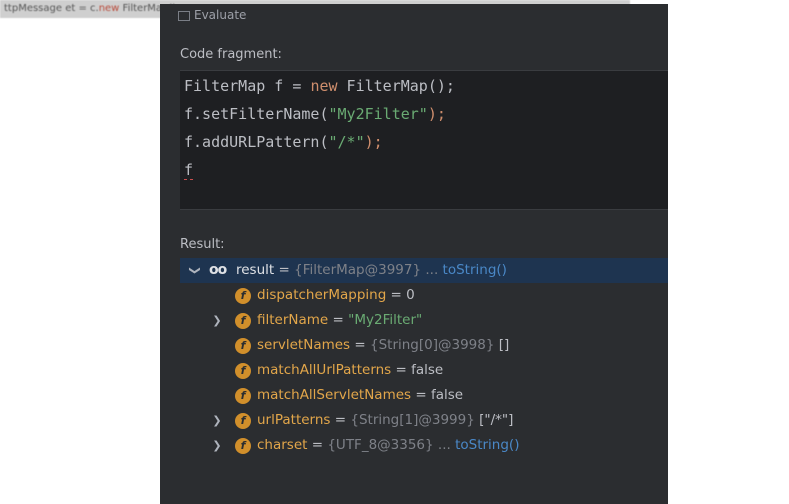  Describe the element at coordinates (195, 271) in the screenshot. I see `chevron-down-icon: ❯` at that location.